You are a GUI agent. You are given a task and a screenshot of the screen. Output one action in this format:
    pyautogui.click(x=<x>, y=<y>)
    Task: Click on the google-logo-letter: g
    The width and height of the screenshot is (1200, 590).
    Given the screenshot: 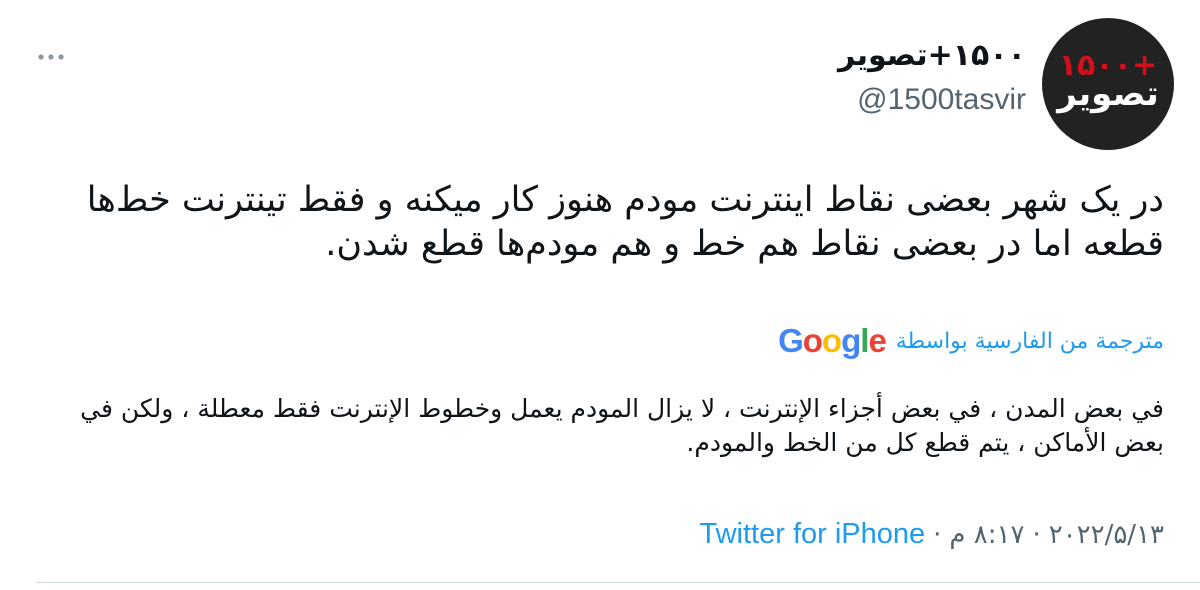 What is the action you would take?
    pyautogui.click(x=851, y=340)
    